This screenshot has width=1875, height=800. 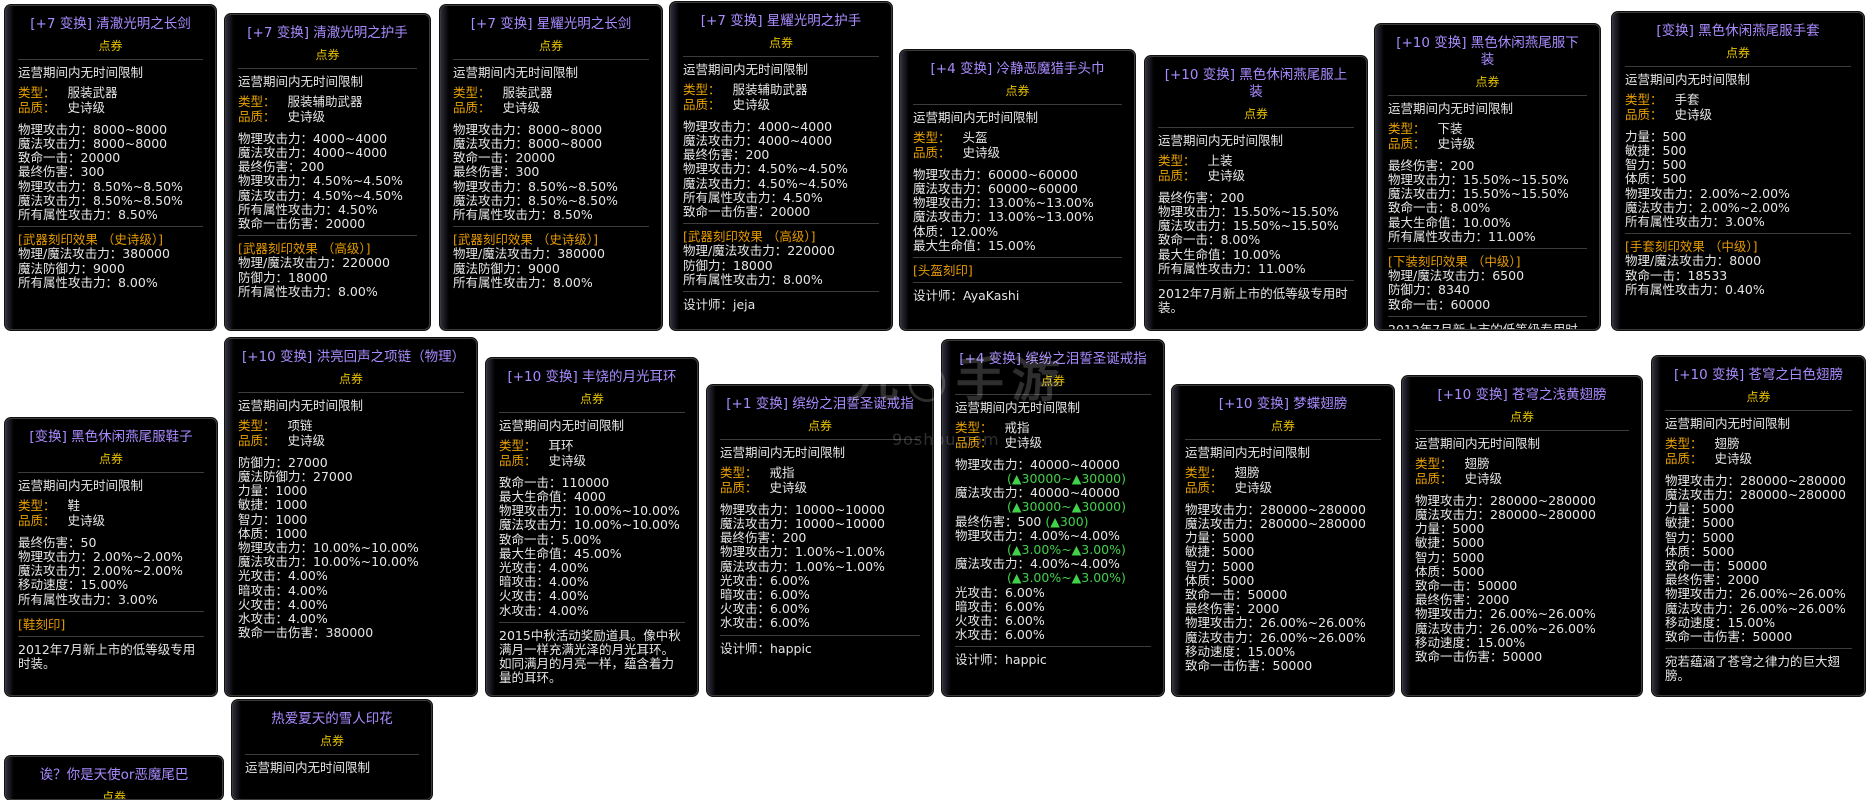 What do you see at coordinates (283, 590) in the screenshot?
I see `stat-line: 暗攻击：4.00%` at bounding box center [283, 590].